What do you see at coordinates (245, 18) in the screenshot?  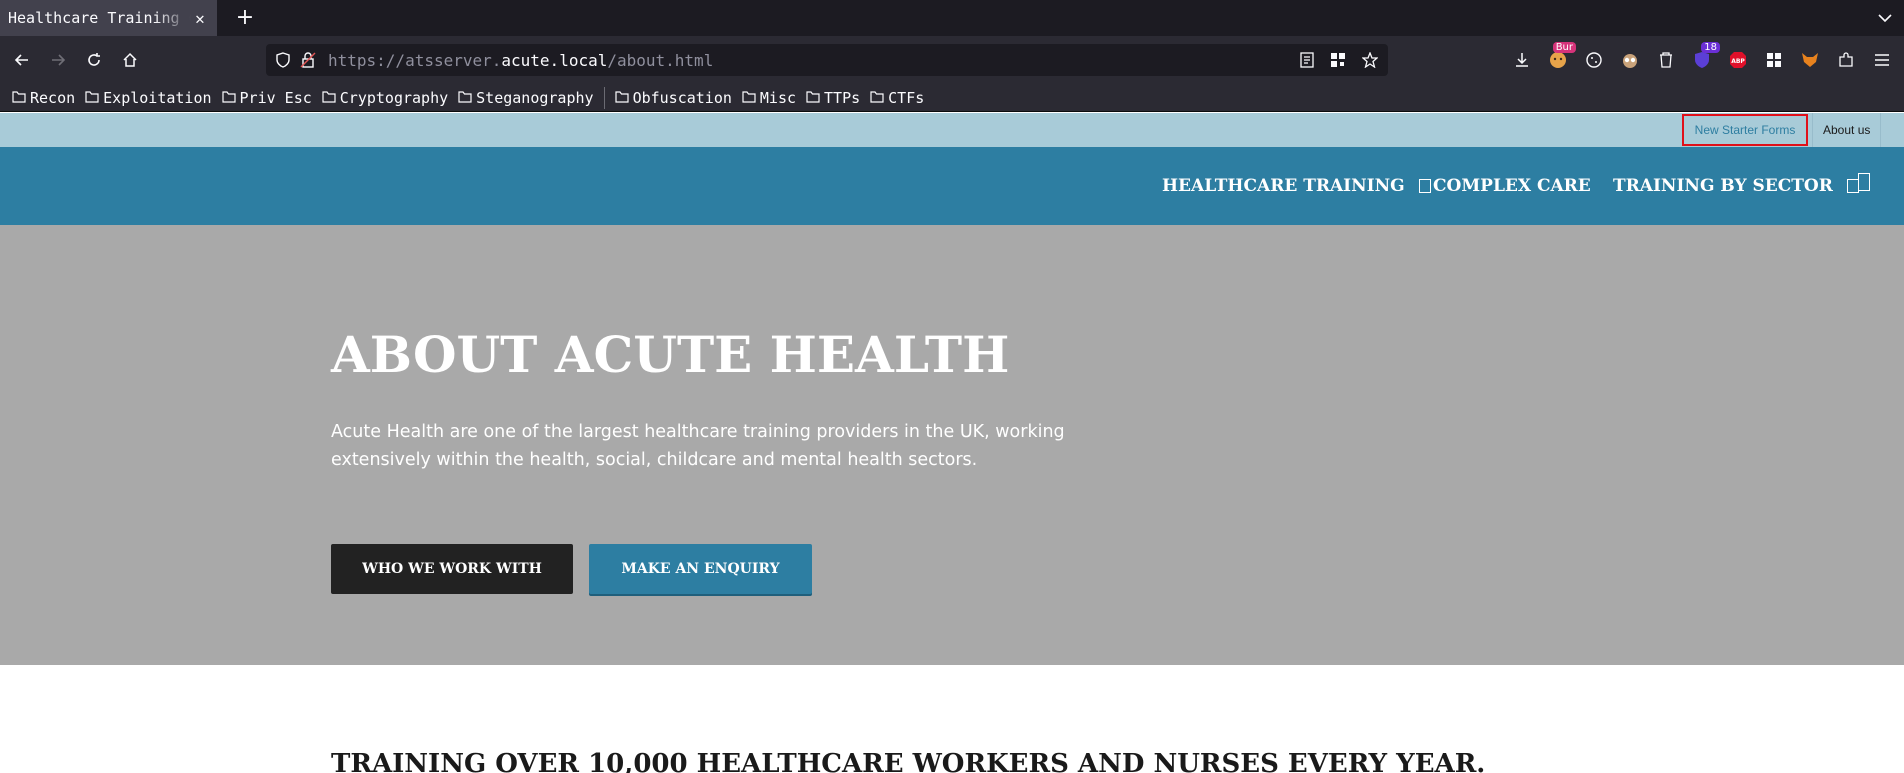 I see `new-tab-icon: +` at bounding box center [245, 18].